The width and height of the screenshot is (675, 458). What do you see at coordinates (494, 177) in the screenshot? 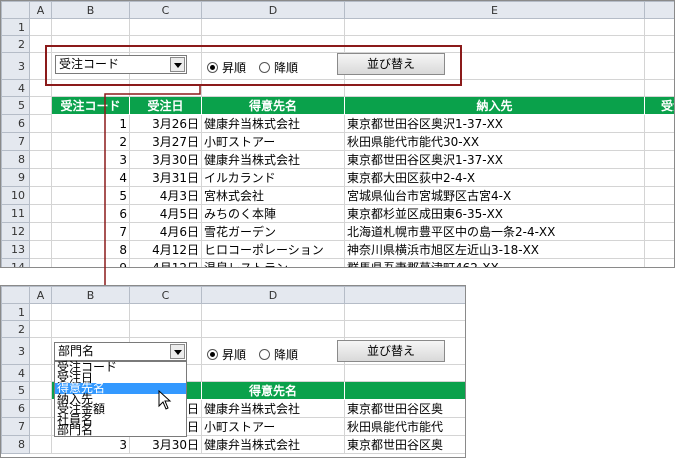
I see `cell: 東京都大田区荻中2-4-X` at bounding box center [494, 177].